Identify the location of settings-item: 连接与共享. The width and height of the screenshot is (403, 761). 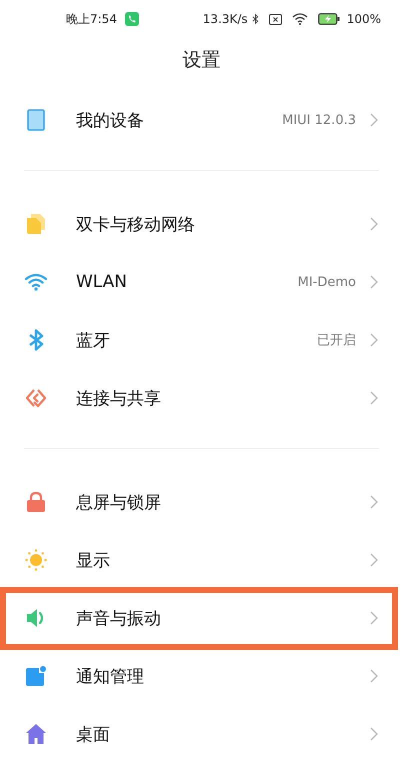
(201, 398).